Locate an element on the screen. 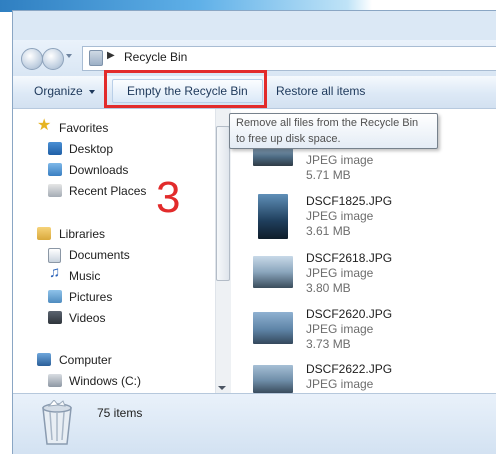  nav-recent-places: Recent Places is located at coordinates (107, 191).